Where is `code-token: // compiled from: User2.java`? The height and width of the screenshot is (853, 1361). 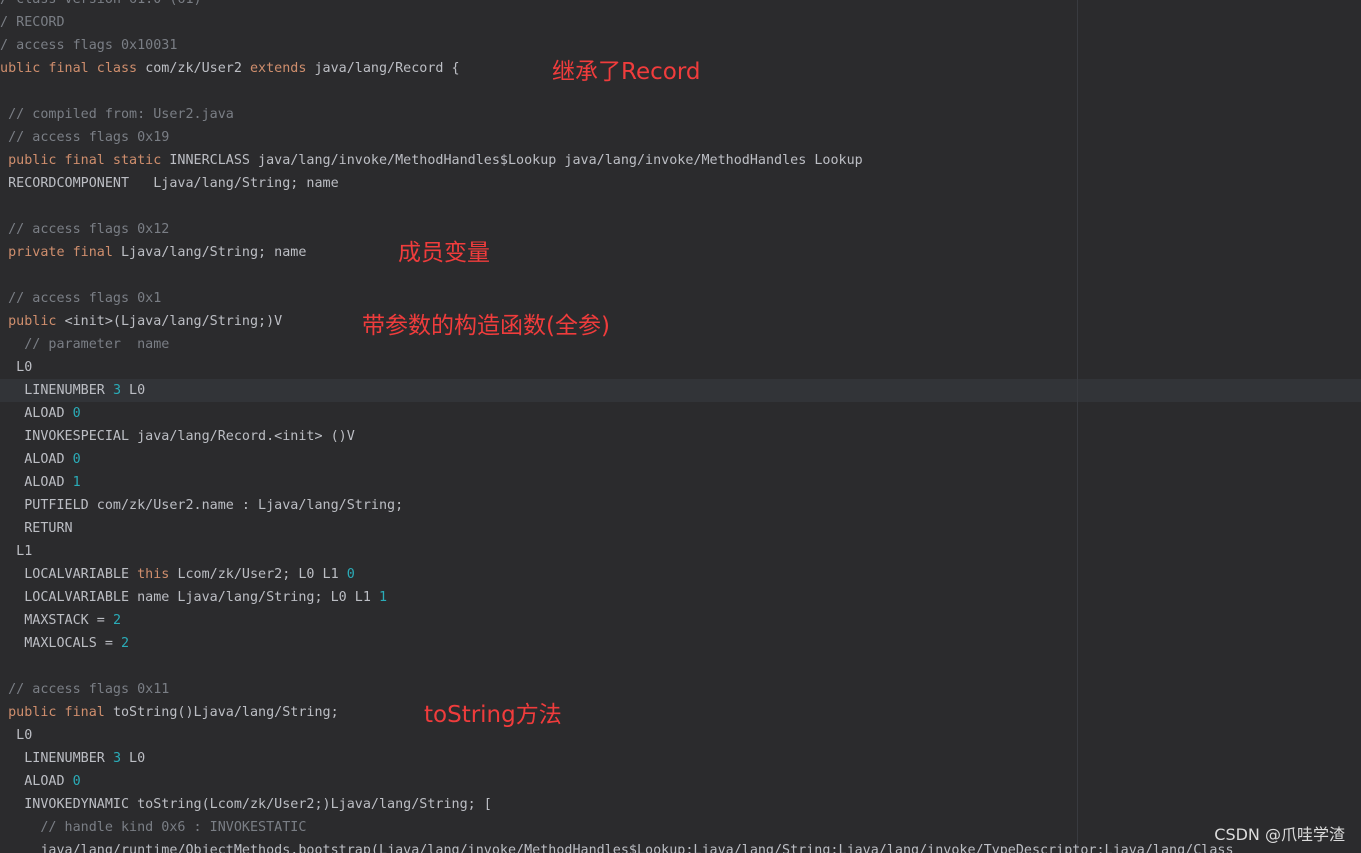
code-token: // compiled from: User2.java is located at coordinates (121, 114).